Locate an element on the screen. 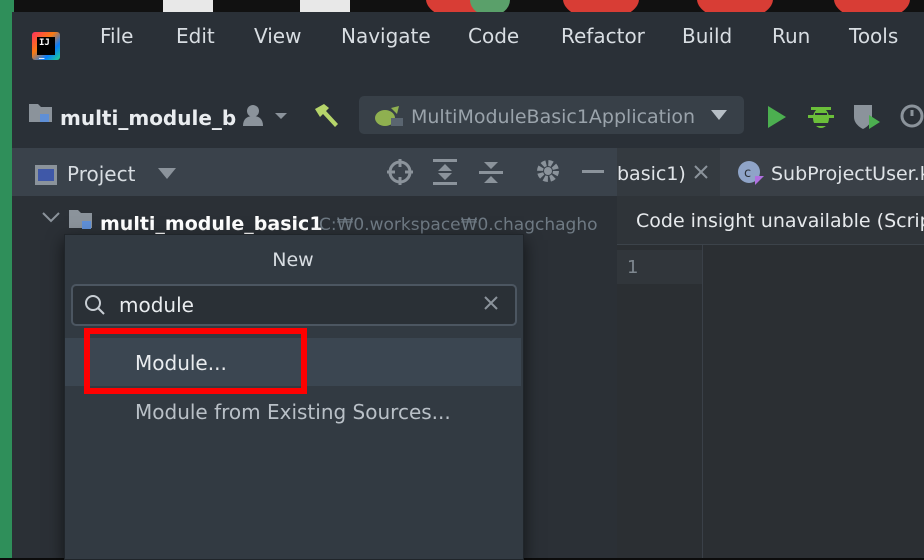  run-configuration-selector: MultiModuleBasic1Application is located at coordinates (551, 115).